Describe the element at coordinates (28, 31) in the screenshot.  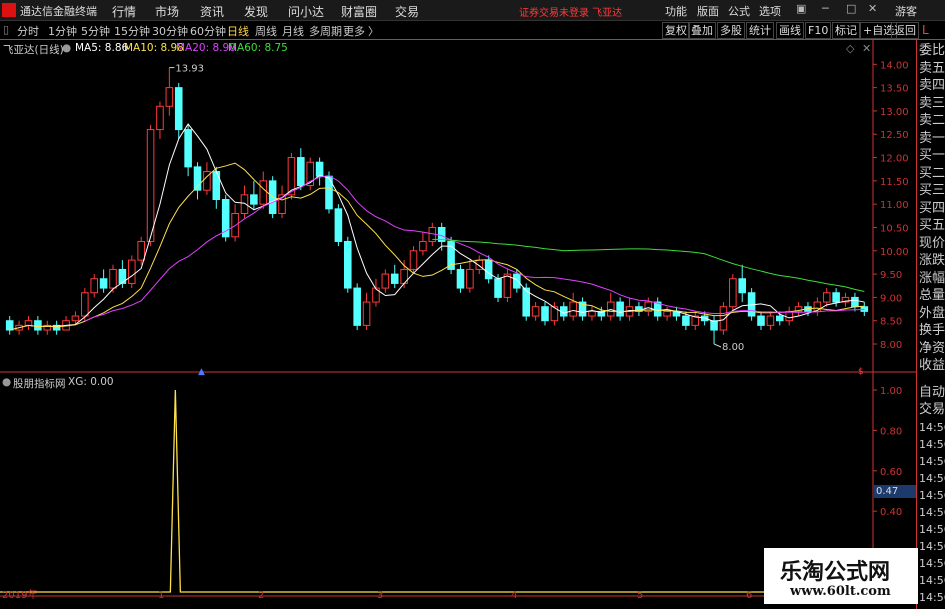
I see `period-tick: 分时` at that location.